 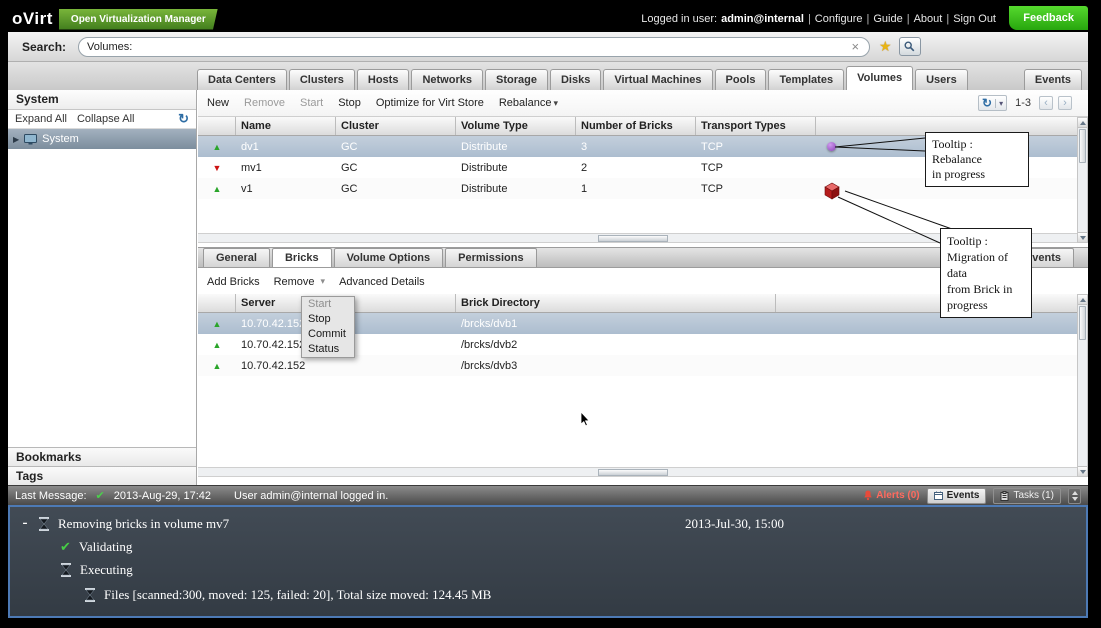 I want to click on tree-expand-icon: ▶, so click(x=16, y=139).